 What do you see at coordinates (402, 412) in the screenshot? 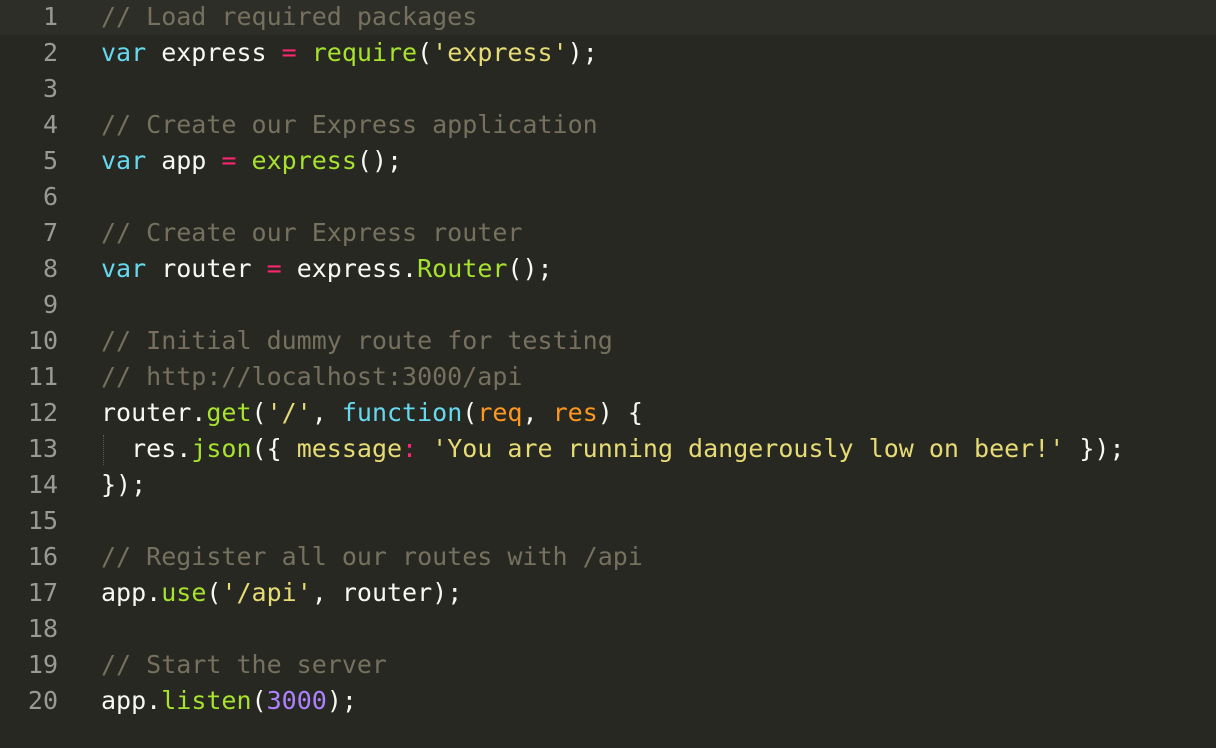
I see `code-token: function` at bounding box center [402, 412].